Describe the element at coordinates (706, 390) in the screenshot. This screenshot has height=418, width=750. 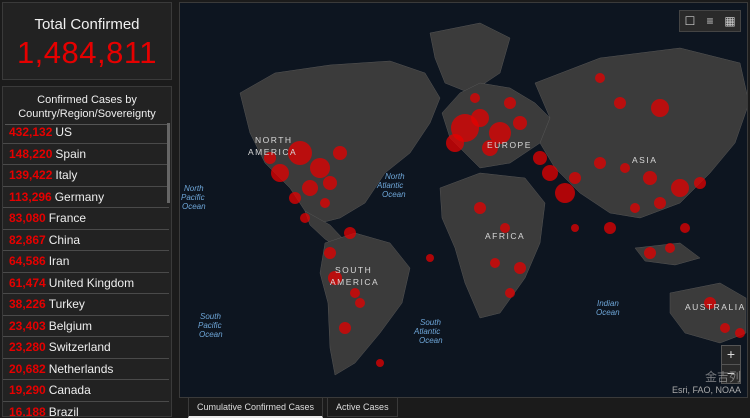
I see `map-attribution: Esri, FAO, NOAA` at that location.